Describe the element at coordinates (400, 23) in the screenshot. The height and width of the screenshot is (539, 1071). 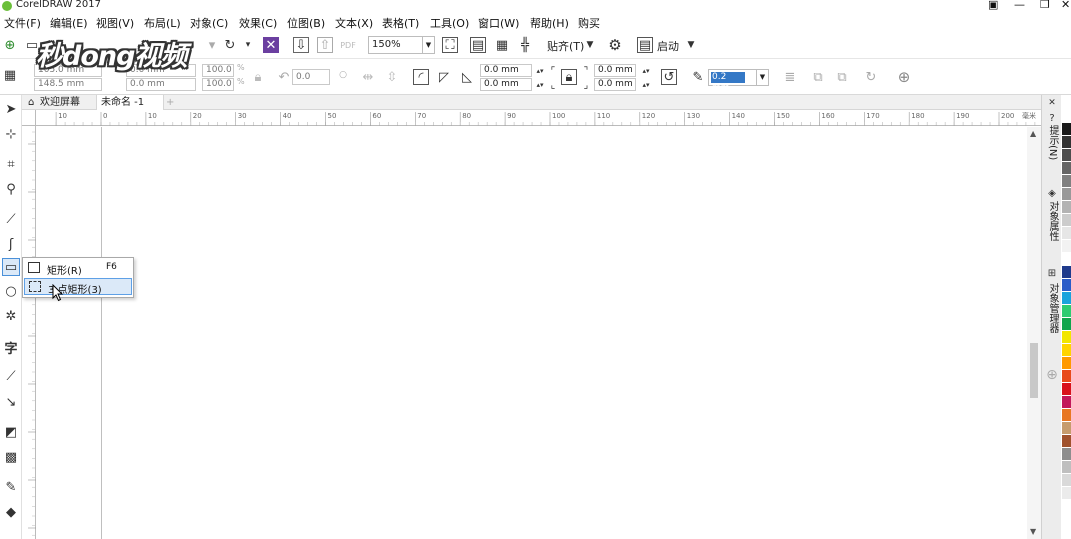
I see `menu-table: 表格(T)` at that location.